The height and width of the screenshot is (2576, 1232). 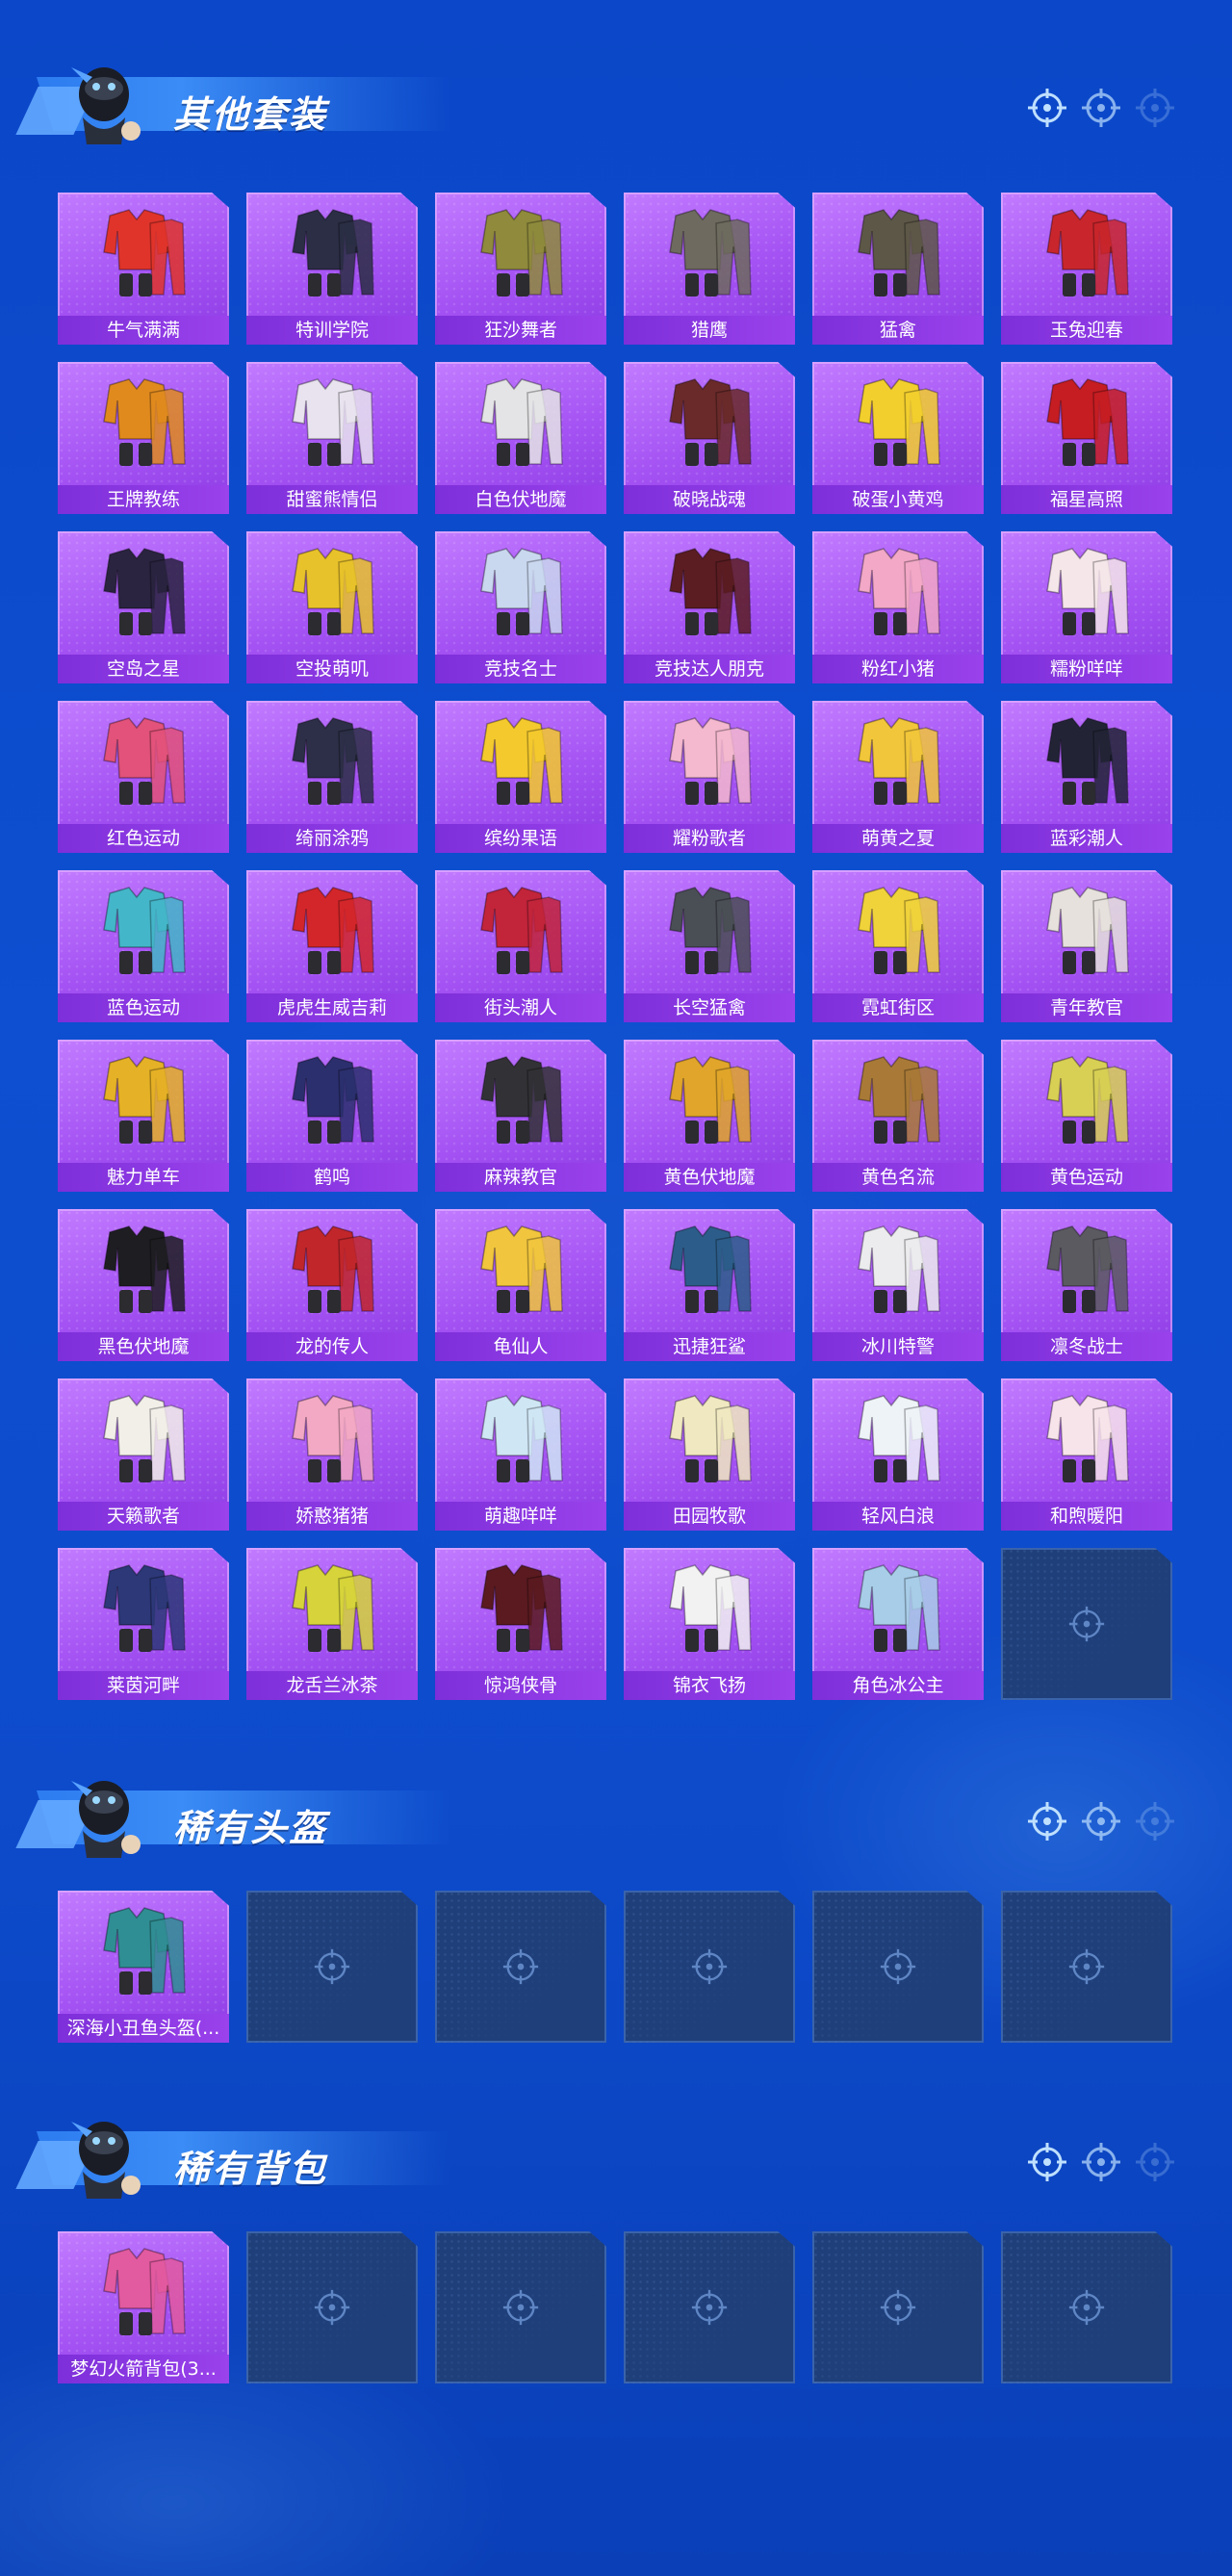 I want to click on item-card: 破晓战魂, so click(x=709, y=438).